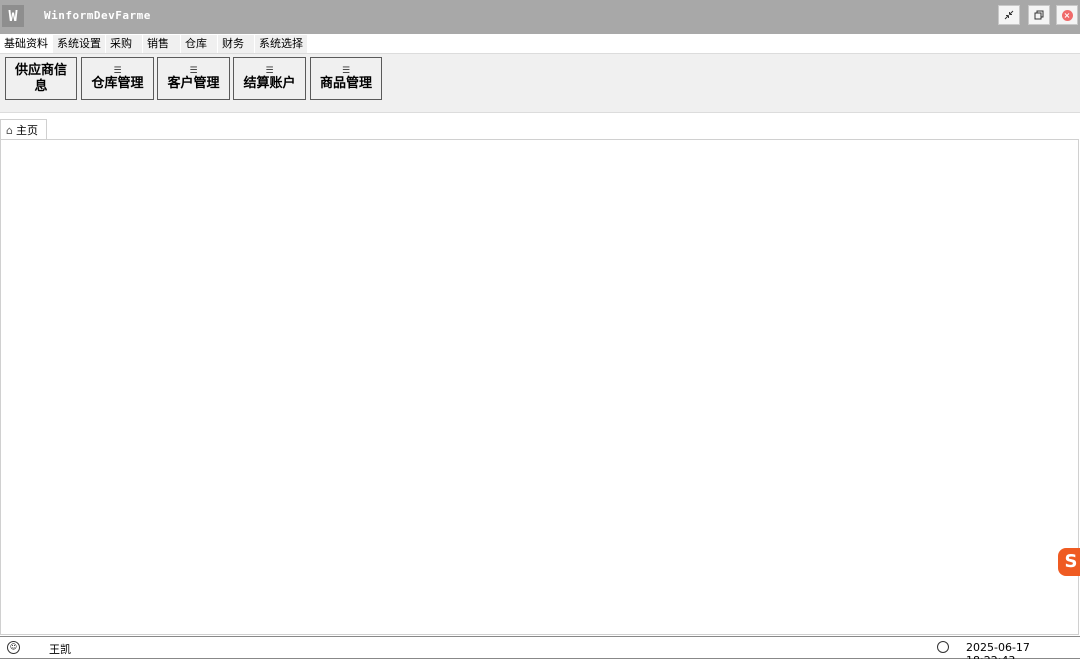 This screenshot has width=1080, height=659. I want to click on close-icon: ×, so click(1067, 15).